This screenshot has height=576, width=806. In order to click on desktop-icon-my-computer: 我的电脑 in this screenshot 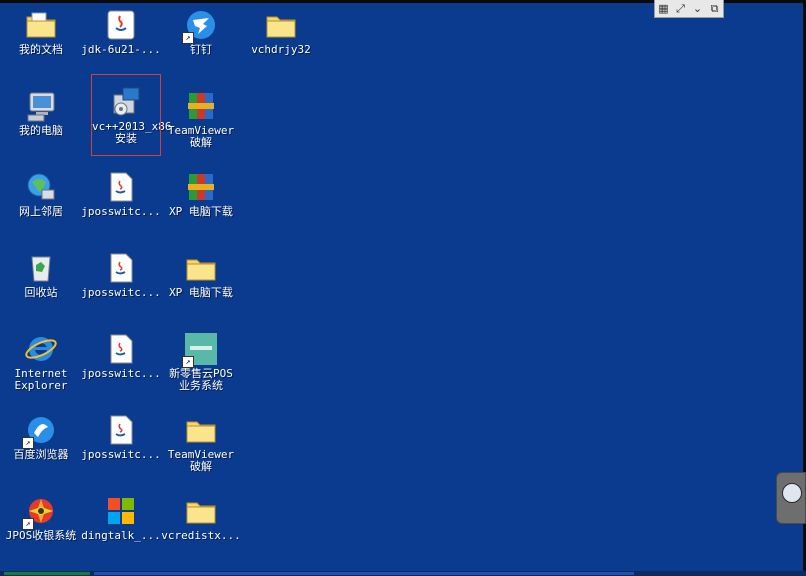, I will do `click(41, 122)`.